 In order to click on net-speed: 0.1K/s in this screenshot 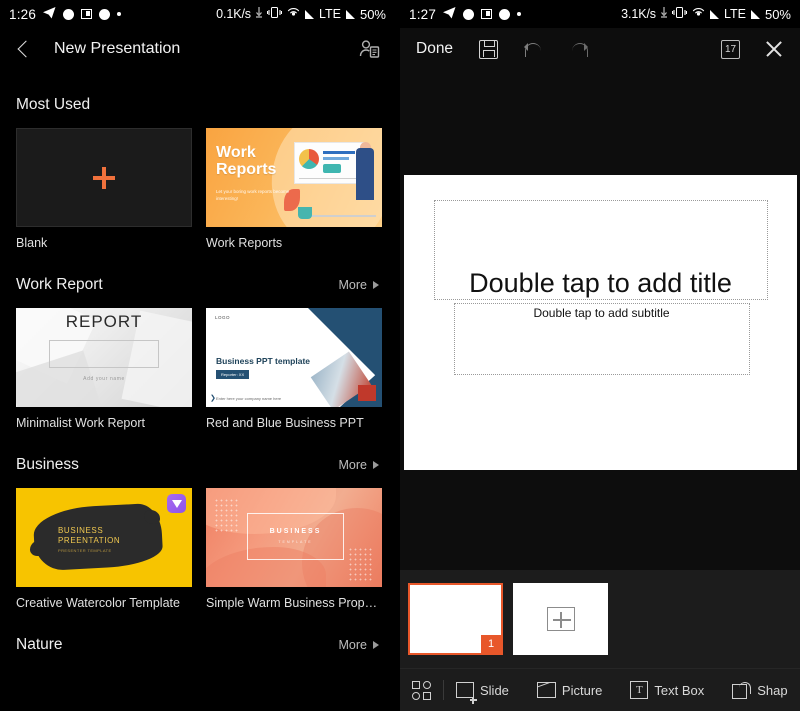, I will do `click(233, 14)`.